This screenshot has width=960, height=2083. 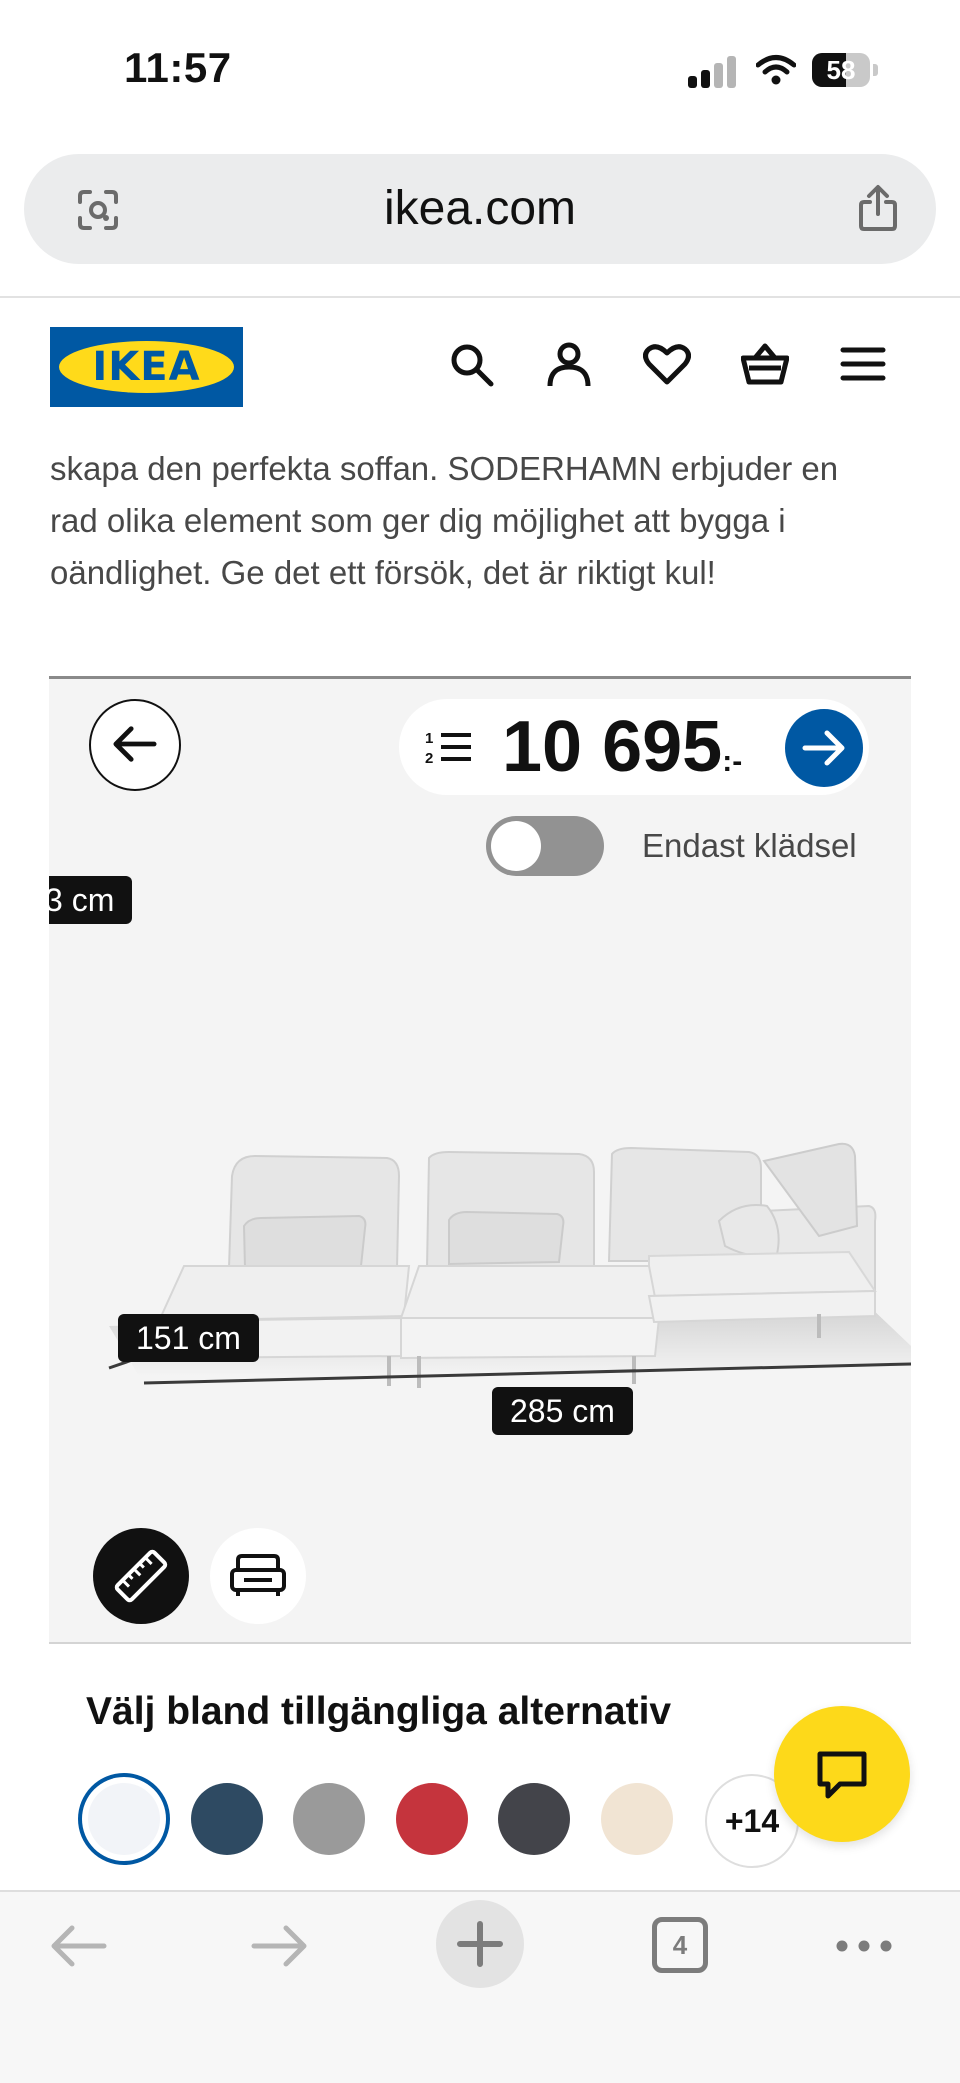 What do you see at coordinates (667, 364) in the screenshot?
I see `heart-icon` at bounding box center [667, 364].